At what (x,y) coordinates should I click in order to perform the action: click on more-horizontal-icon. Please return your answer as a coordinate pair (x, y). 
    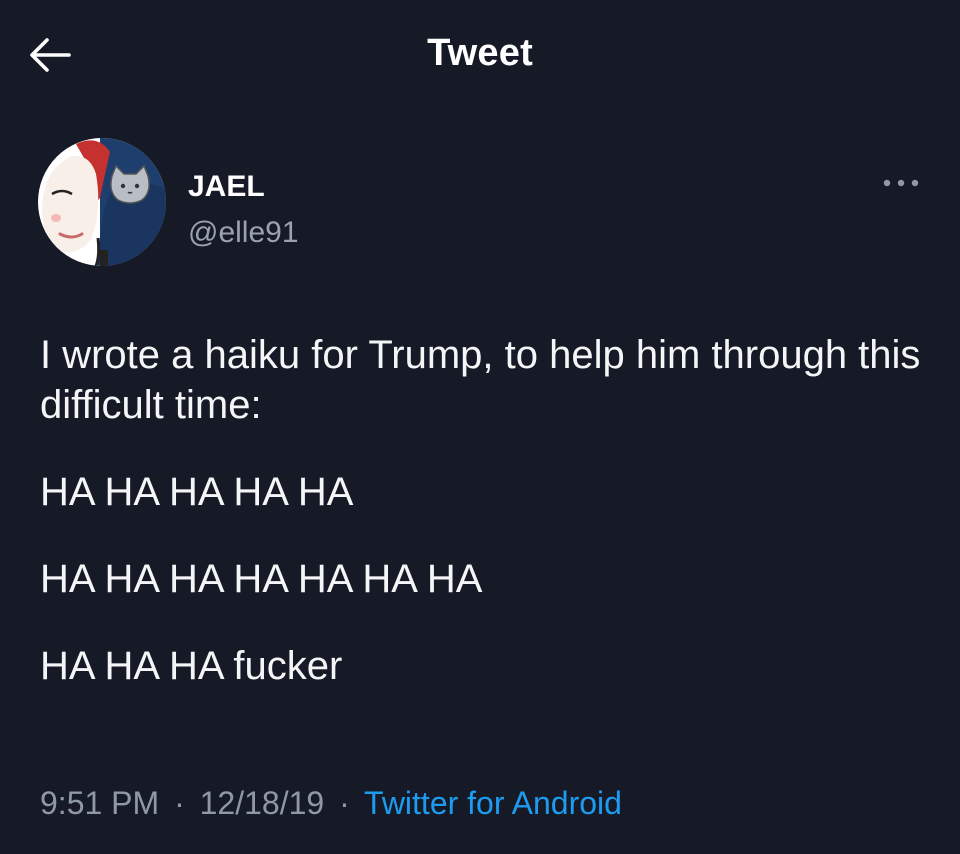
    Looking at the image, I should click on (901, 183).